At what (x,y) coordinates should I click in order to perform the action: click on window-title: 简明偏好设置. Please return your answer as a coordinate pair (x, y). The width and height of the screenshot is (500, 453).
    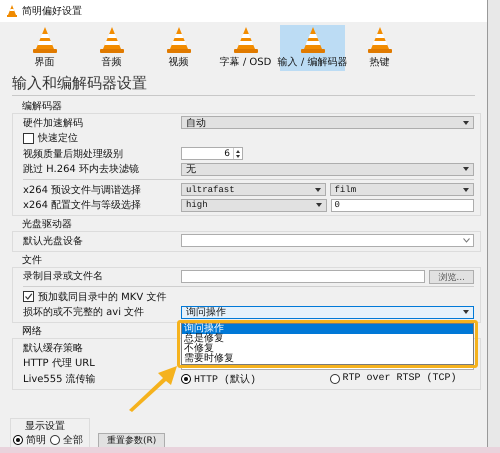
    Looking at the image, I should click on (52, 11).